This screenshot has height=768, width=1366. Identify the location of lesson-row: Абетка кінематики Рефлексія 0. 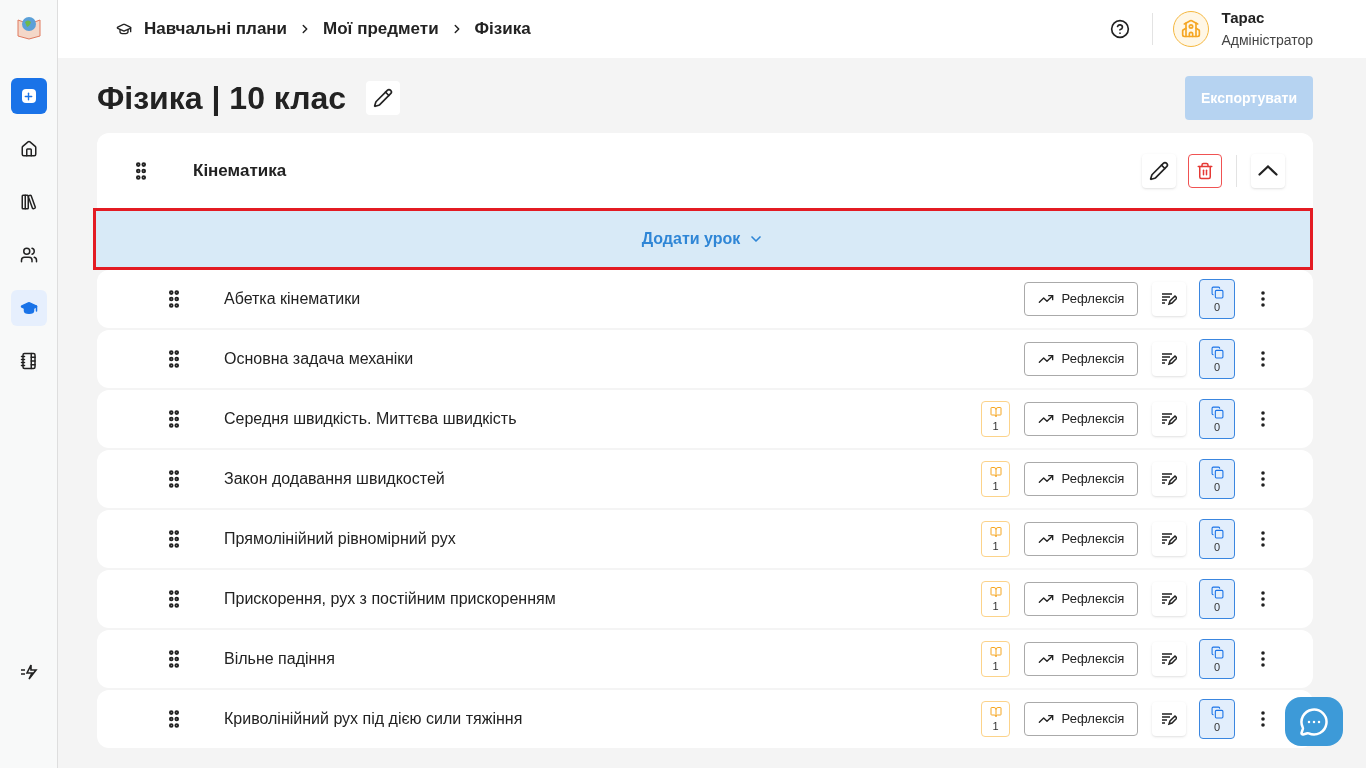
(705, 299).